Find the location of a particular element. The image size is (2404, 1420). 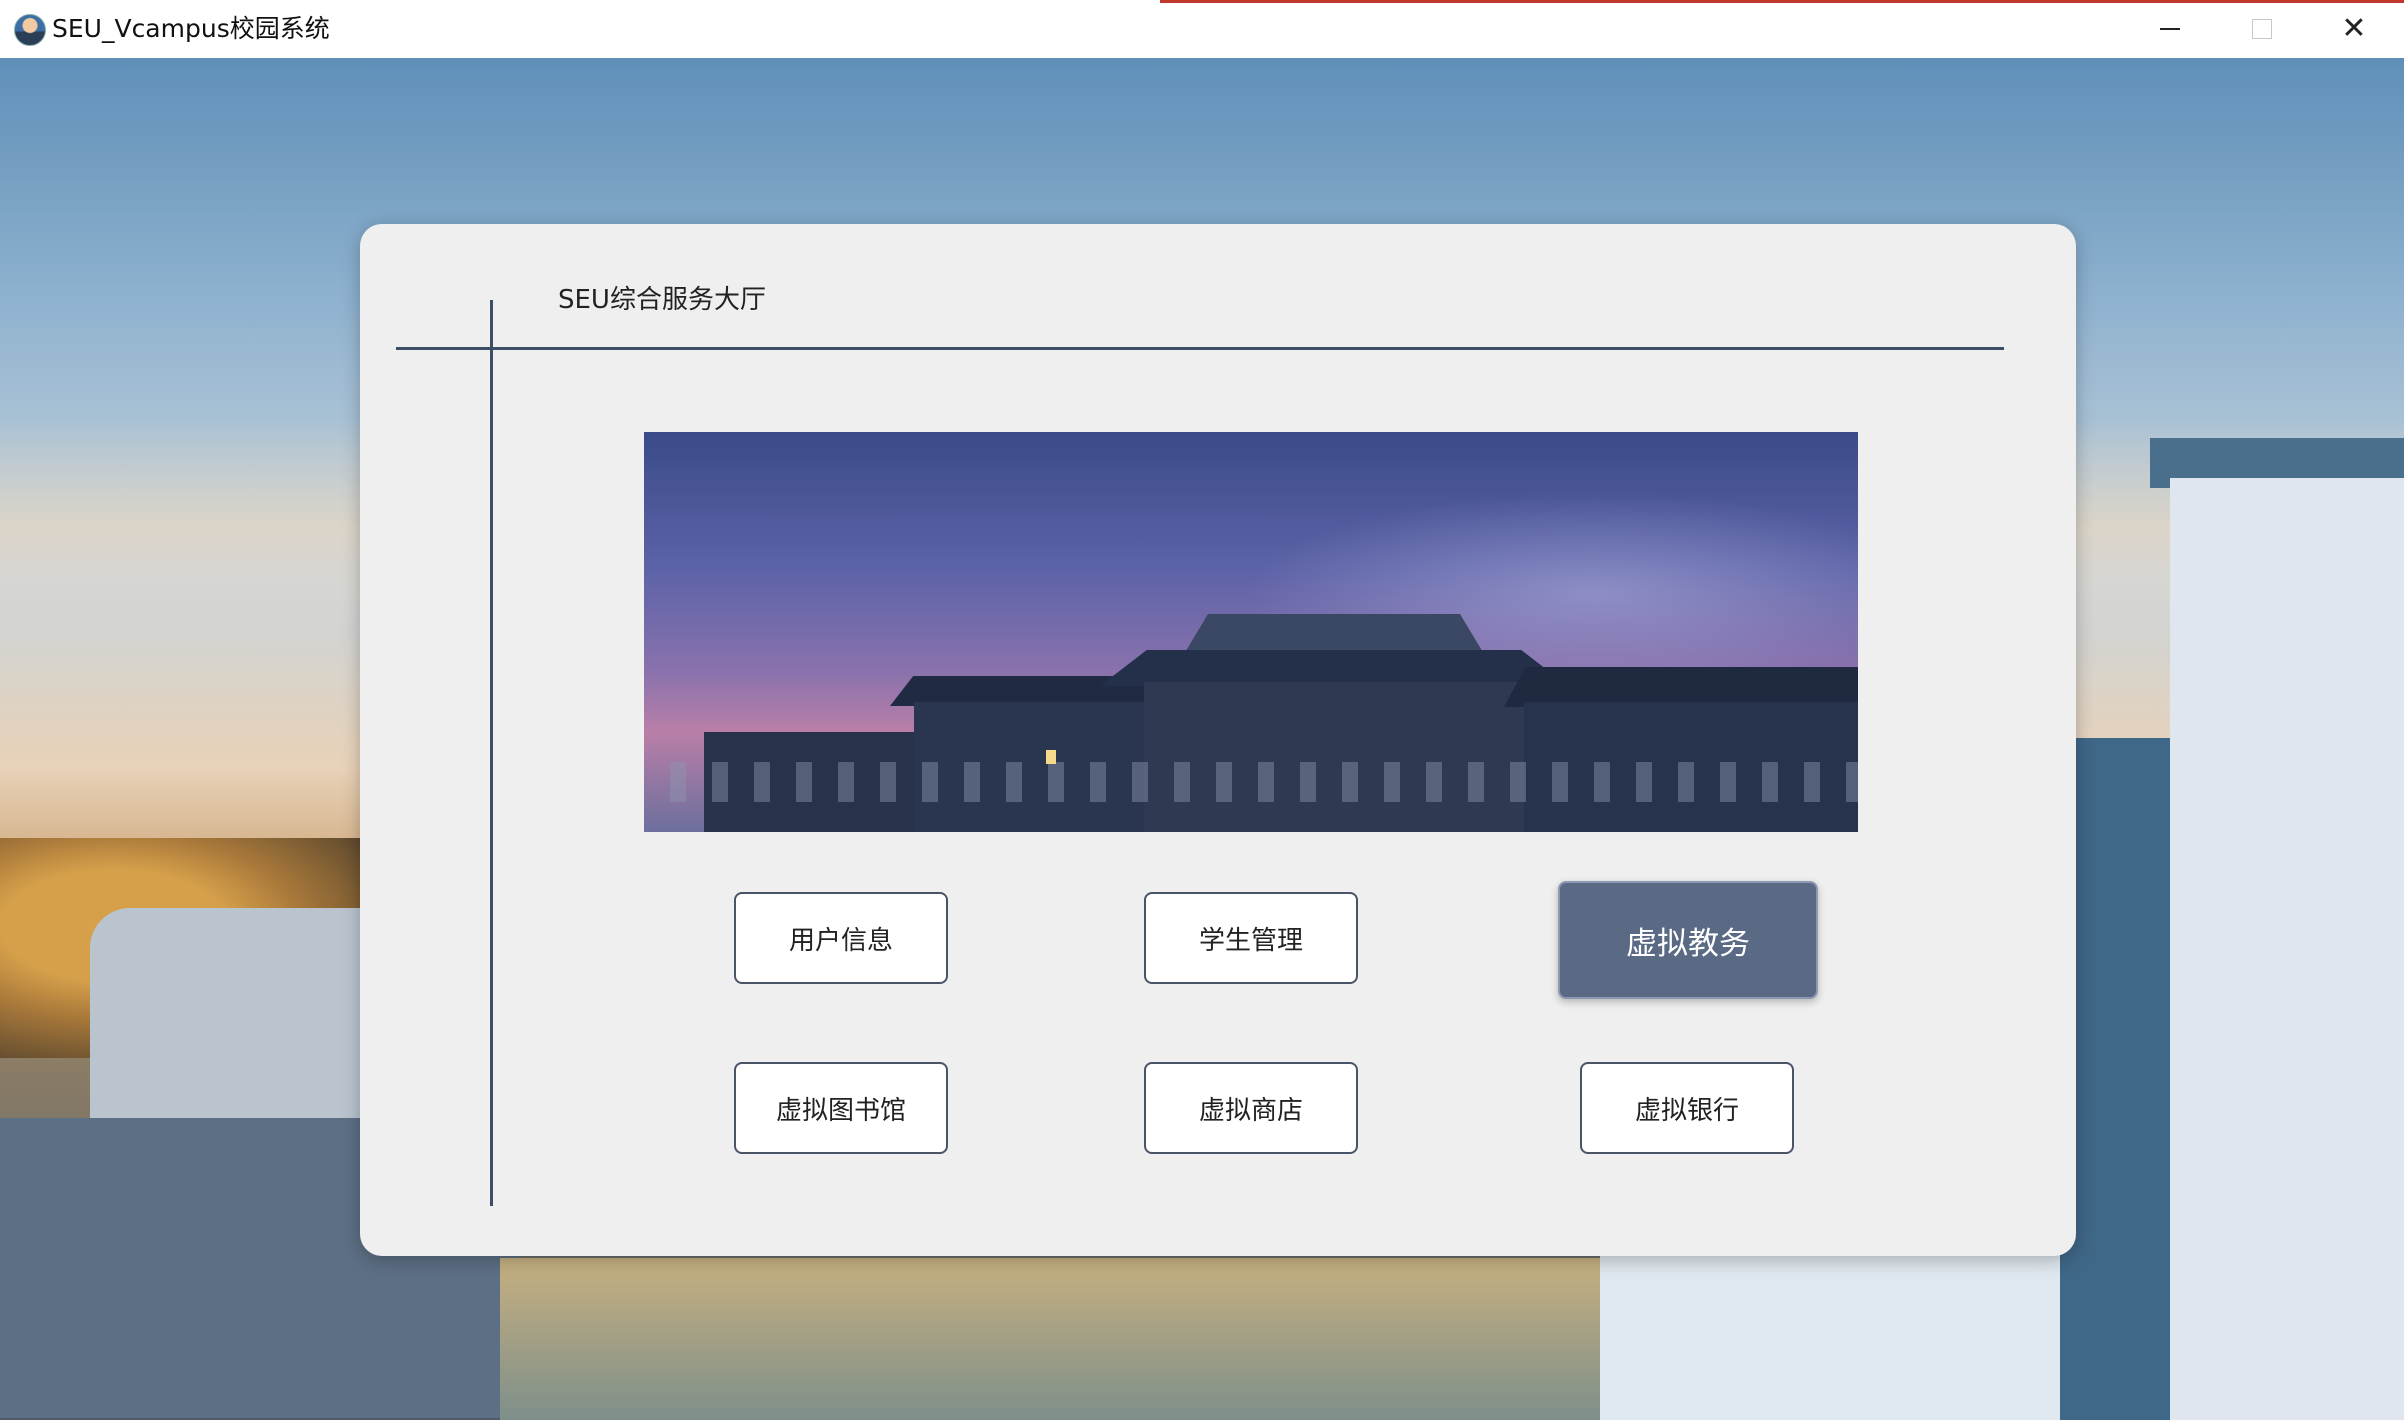

campus-banner-image is located at coordinates (1251, 632).